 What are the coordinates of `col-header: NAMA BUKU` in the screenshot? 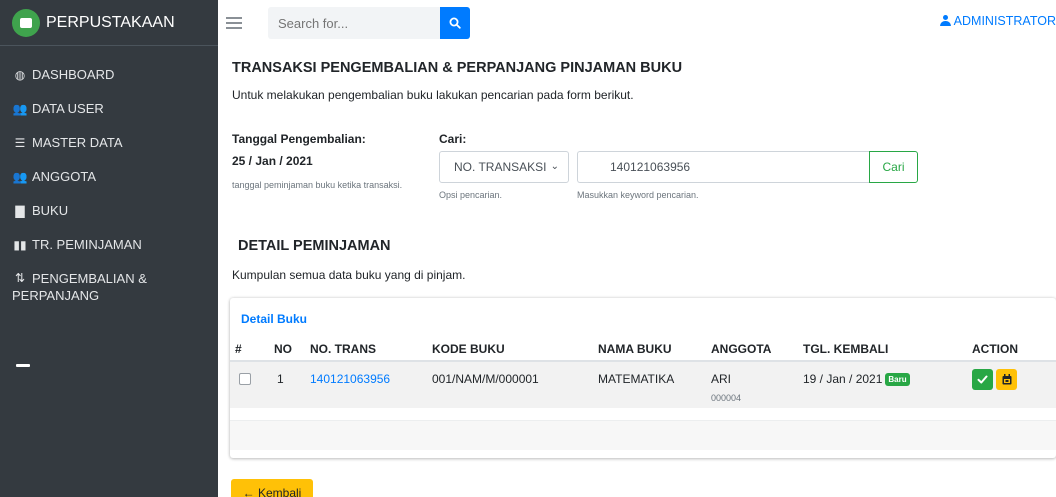 It's located at (635, 349).